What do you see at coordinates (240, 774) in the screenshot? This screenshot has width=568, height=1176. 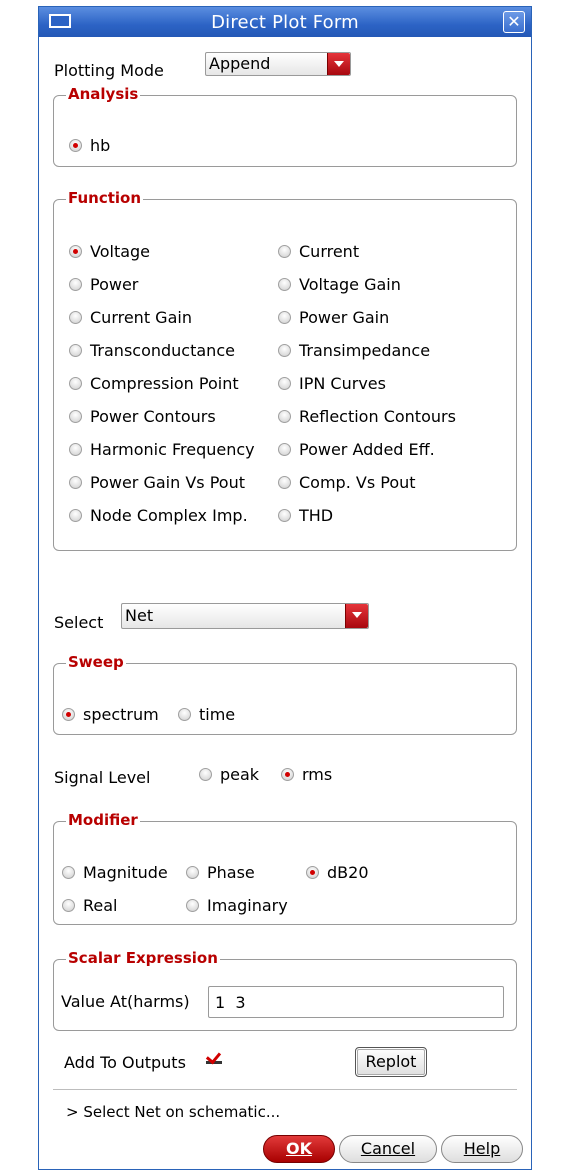 I see `signal-level-option-label: peak` at bounding box center [240, 774].